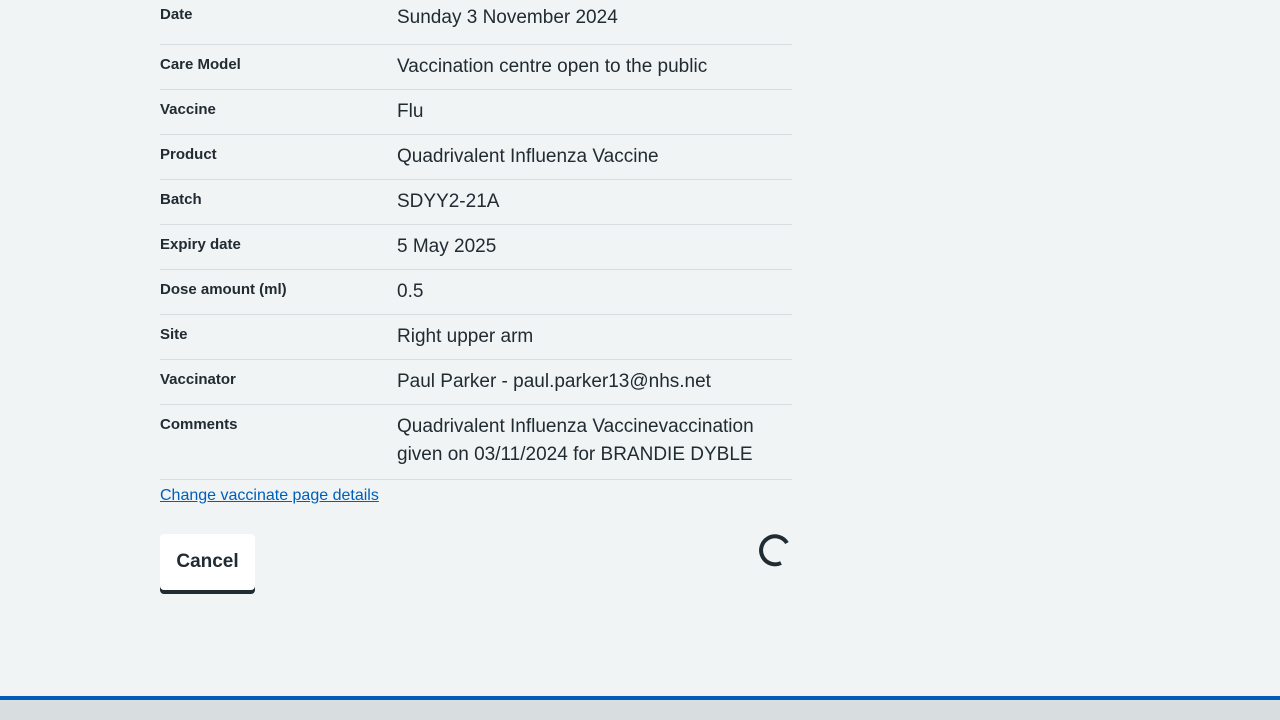 This screenshot has height=720, width=1280. I want to click on summary-key: Site, so click(174, 334).